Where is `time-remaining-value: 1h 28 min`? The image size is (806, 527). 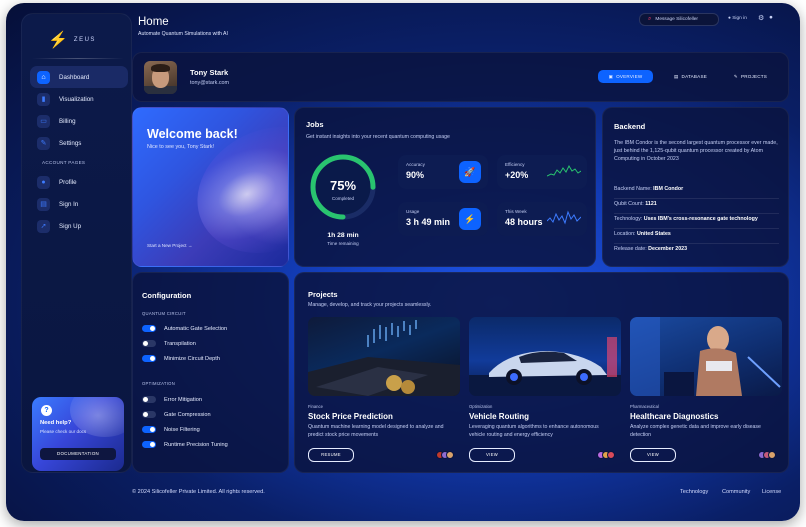 time-remaining-value: 1h 28 min is located at coordinates (343, 235).